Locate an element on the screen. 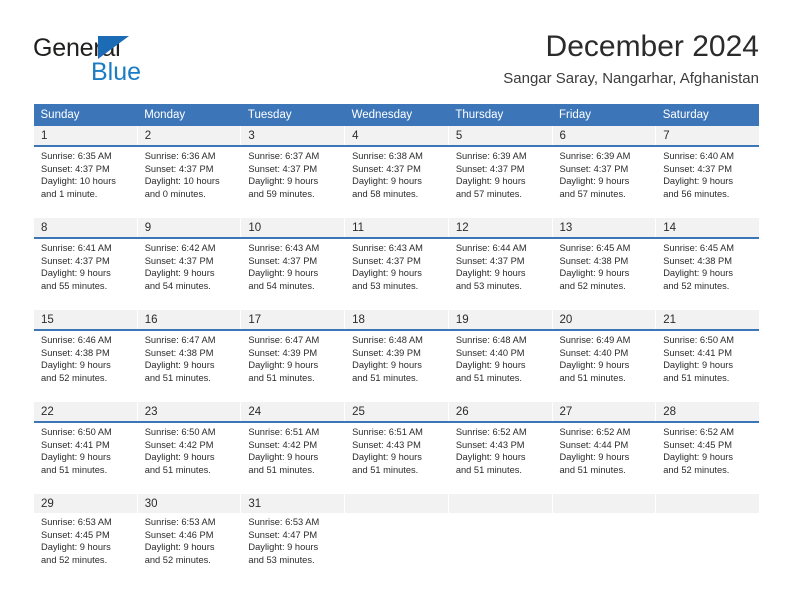 The width and height of the screenshot is (792, 612). day-number: 12 is located at coordinates (500, 227).